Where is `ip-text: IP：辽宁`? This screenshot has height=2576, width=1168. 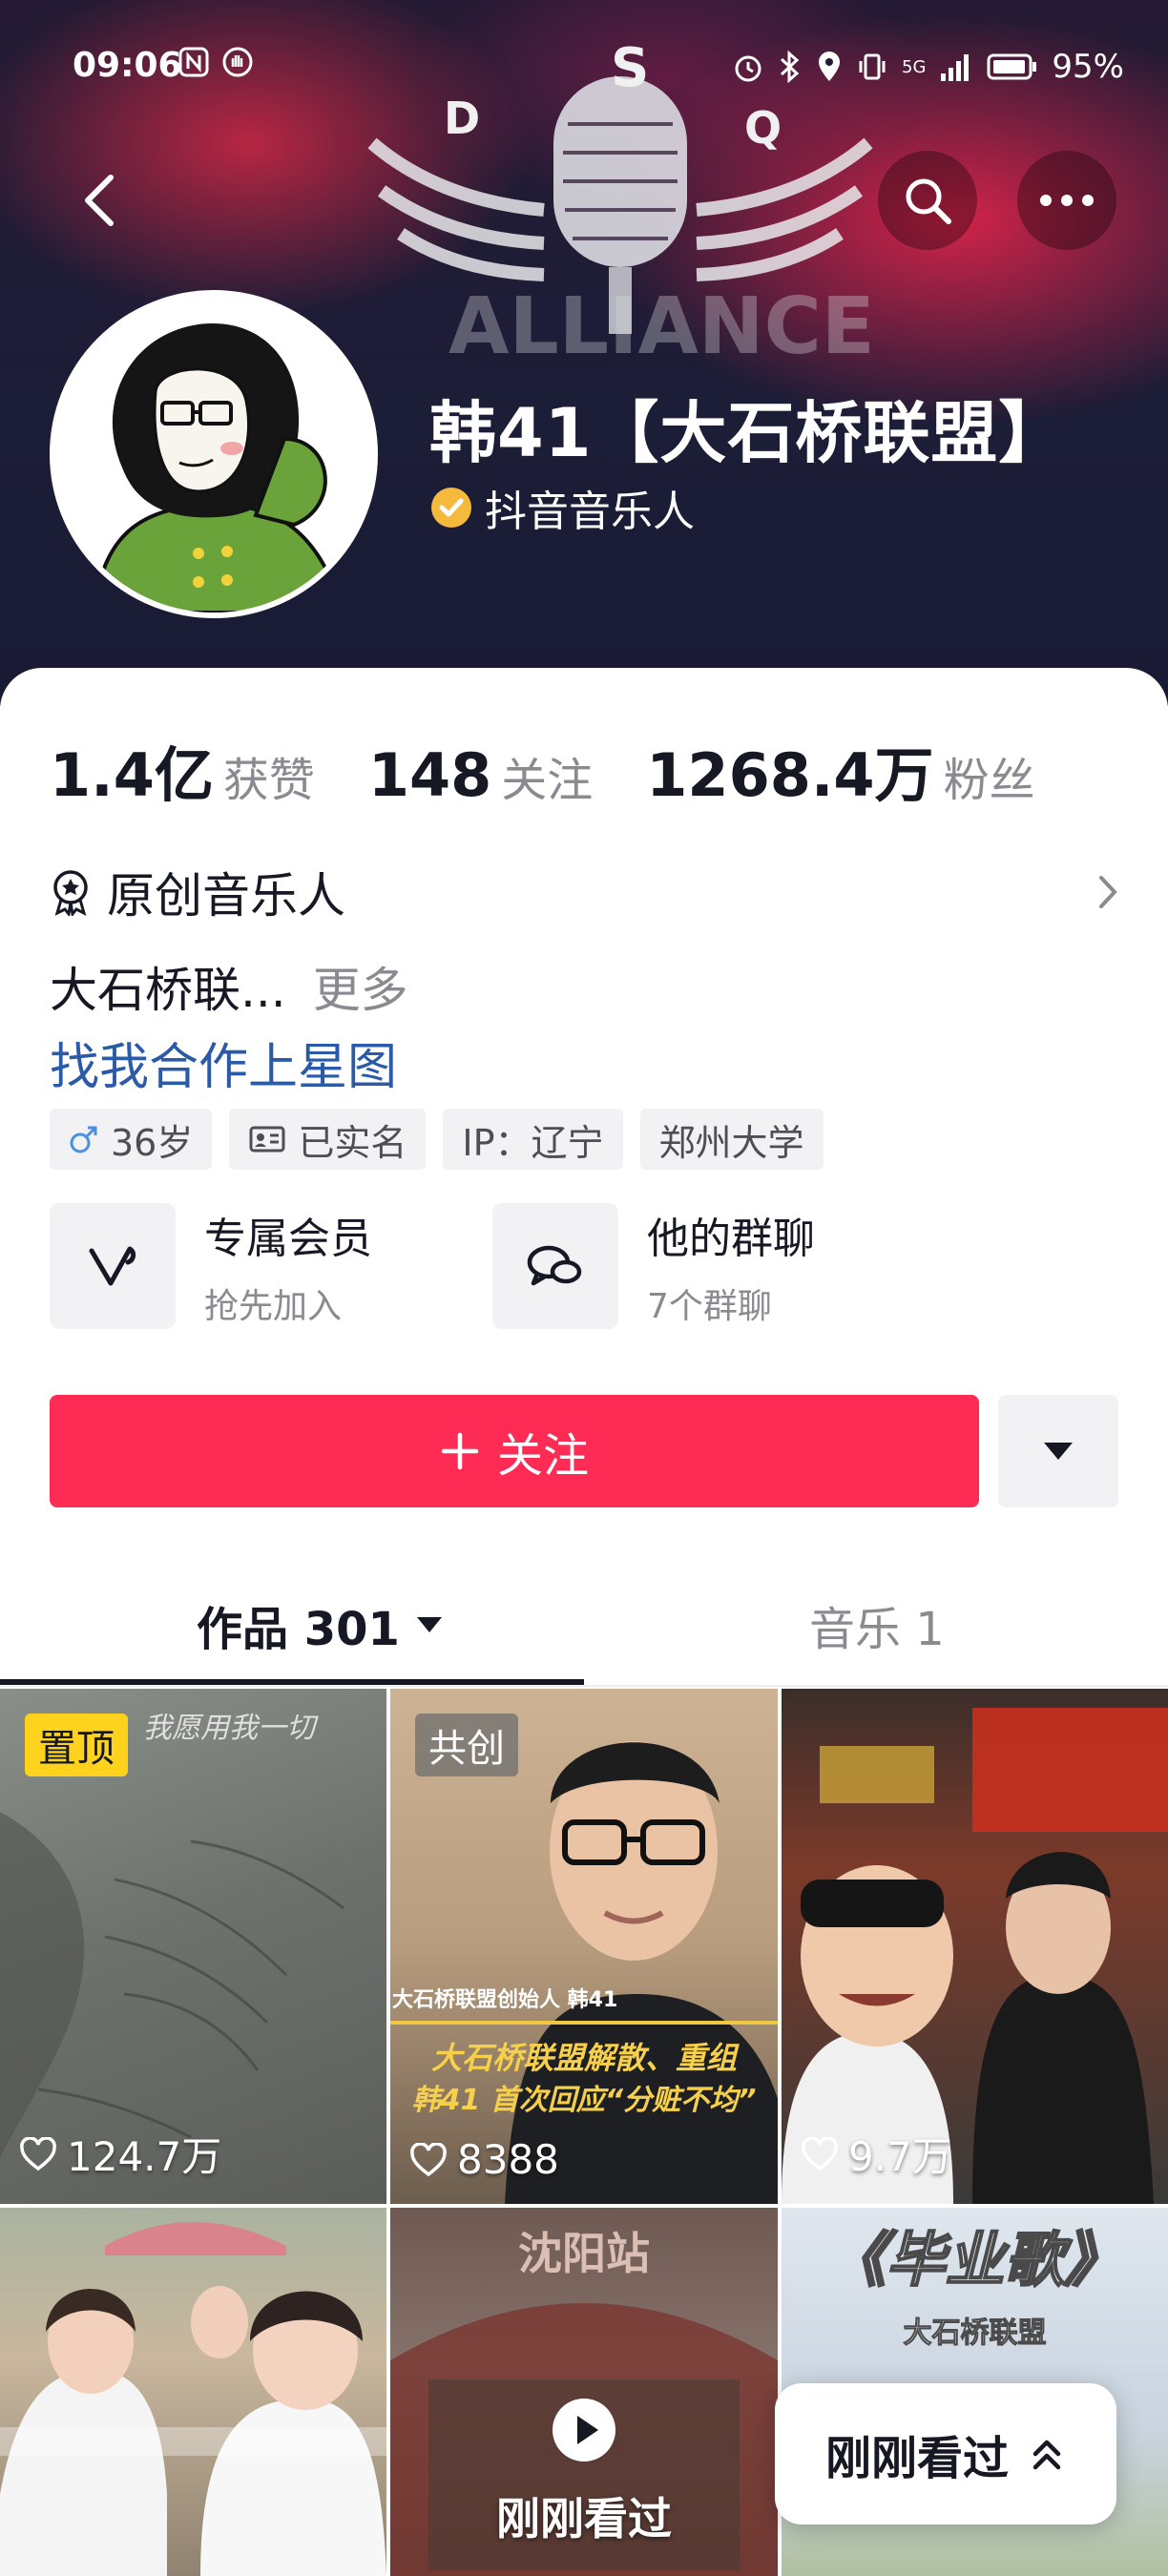
ip-text: IP：辽宁 is located at coordinates (533, 1142).